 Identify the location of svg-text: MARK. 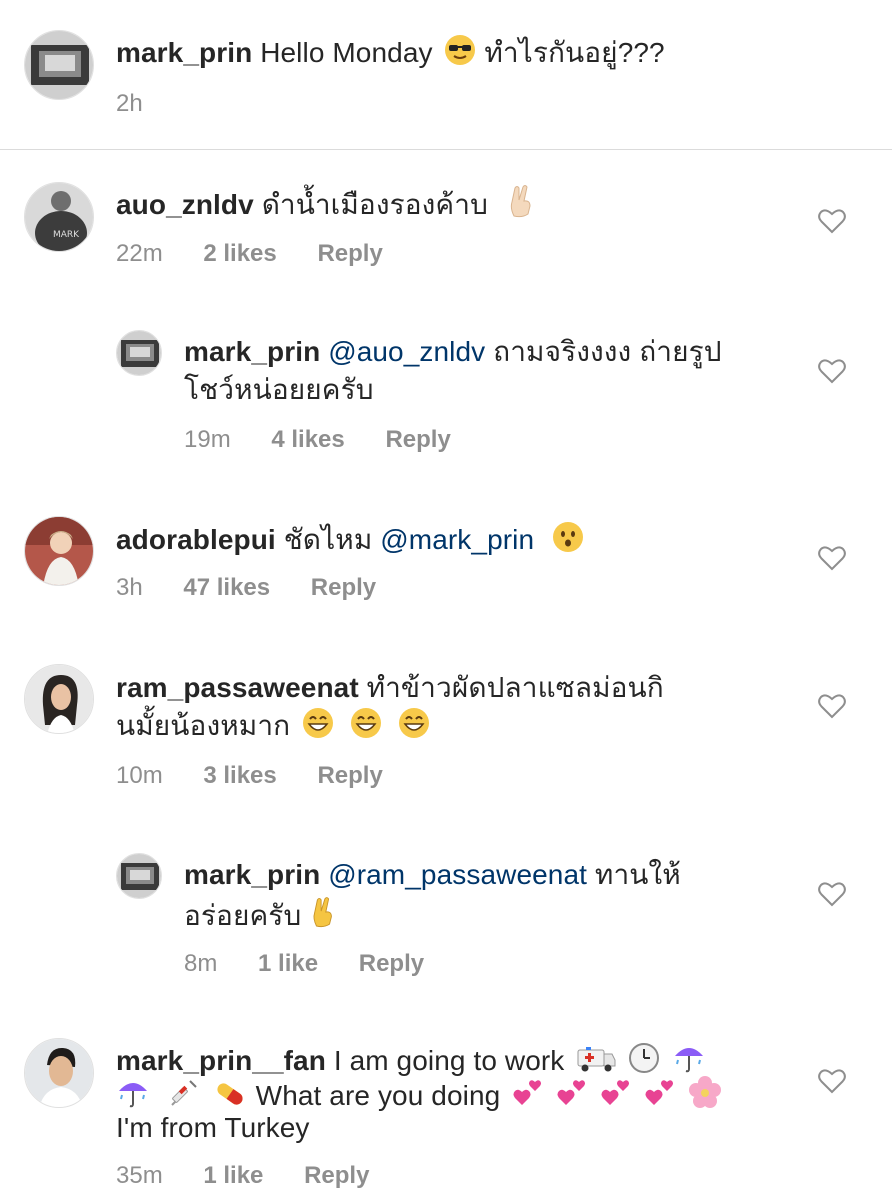
(66, 235).